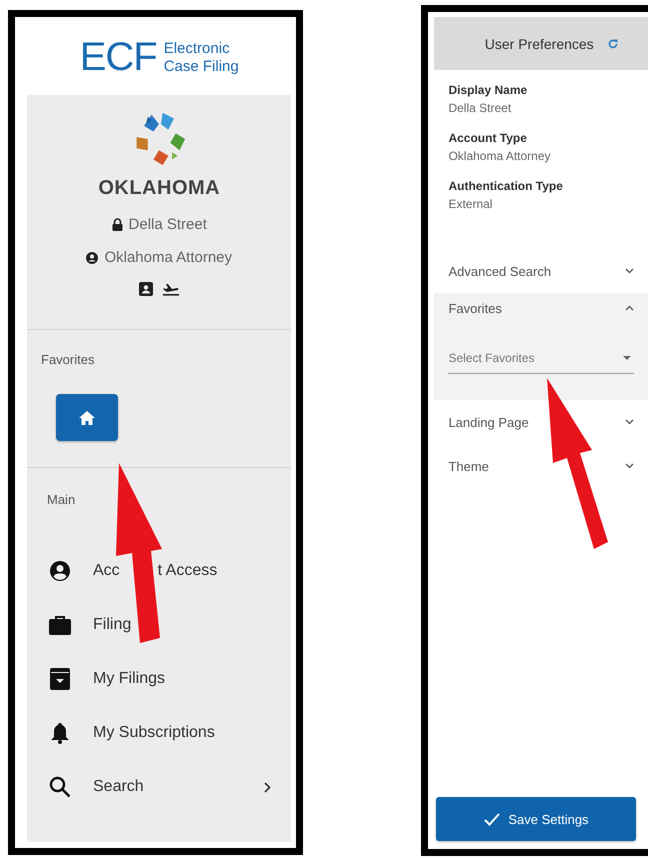 This screenshot has height=858, width=648. Describe the element at coordinates (145, 289) in the screenshot. I see `contact-card-icon` at that location.